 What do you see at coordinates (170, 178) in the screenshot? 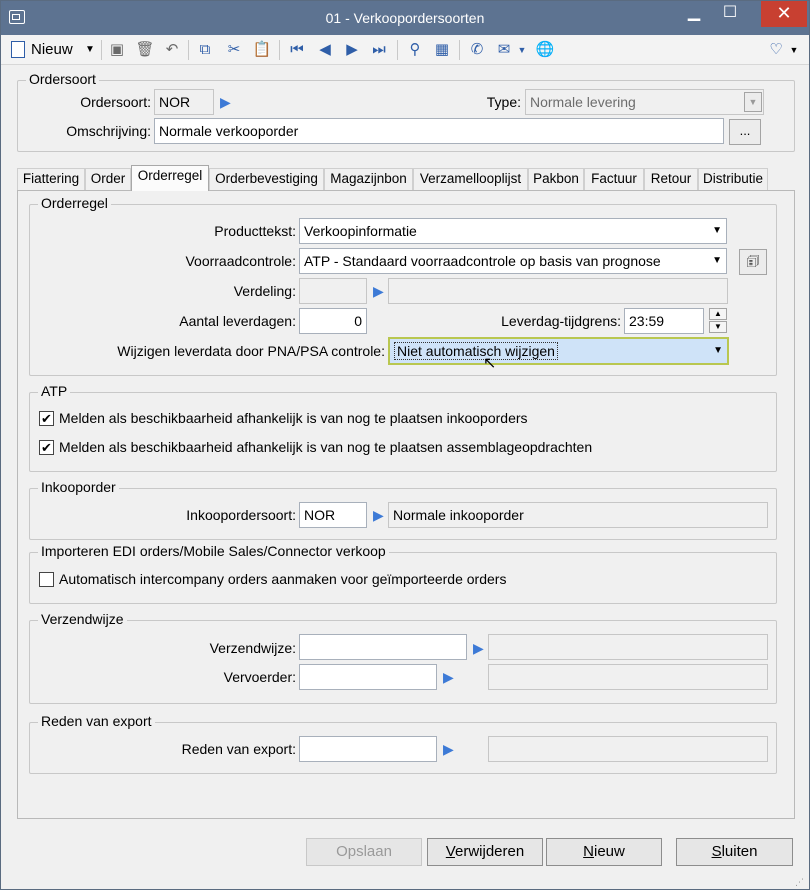
I see `tab-orderregel: Orderregel` at bounding box center [170, 178].